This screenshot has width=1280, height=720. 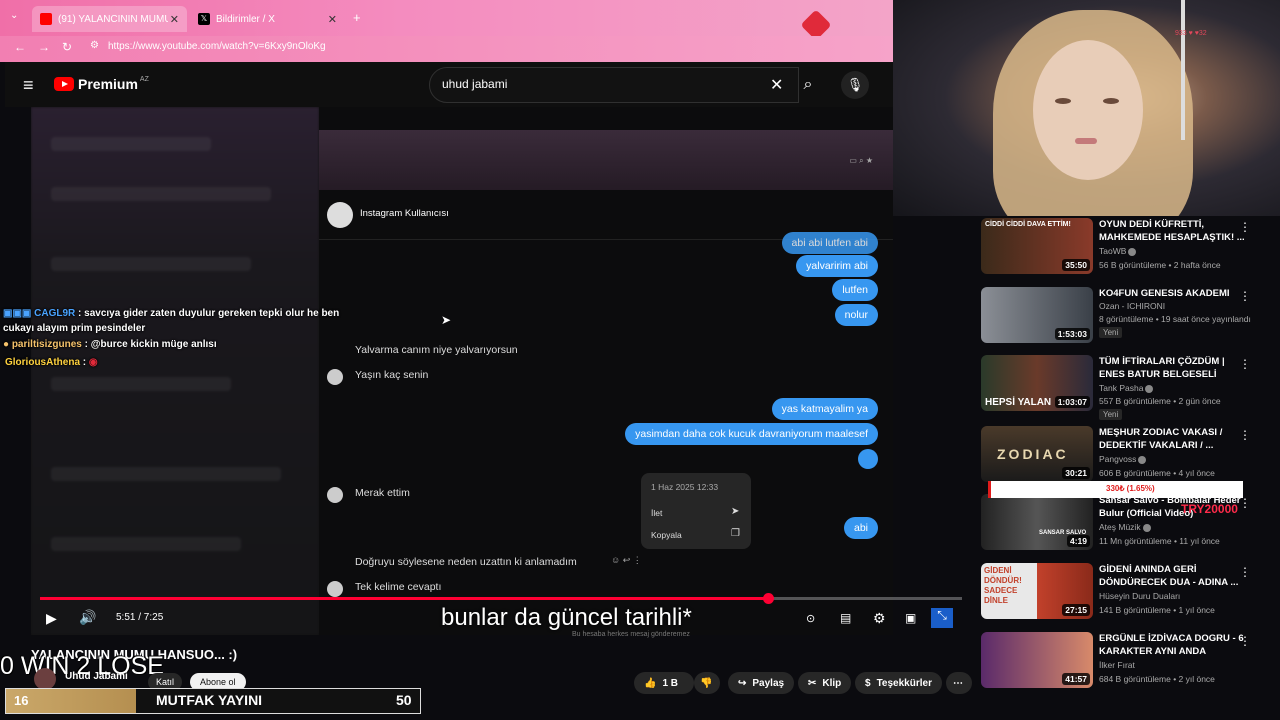 What do you see at coordinates (735, 533) in the screenshot?
I see `copy-icon: ❐` at bounding box center [735, 533].